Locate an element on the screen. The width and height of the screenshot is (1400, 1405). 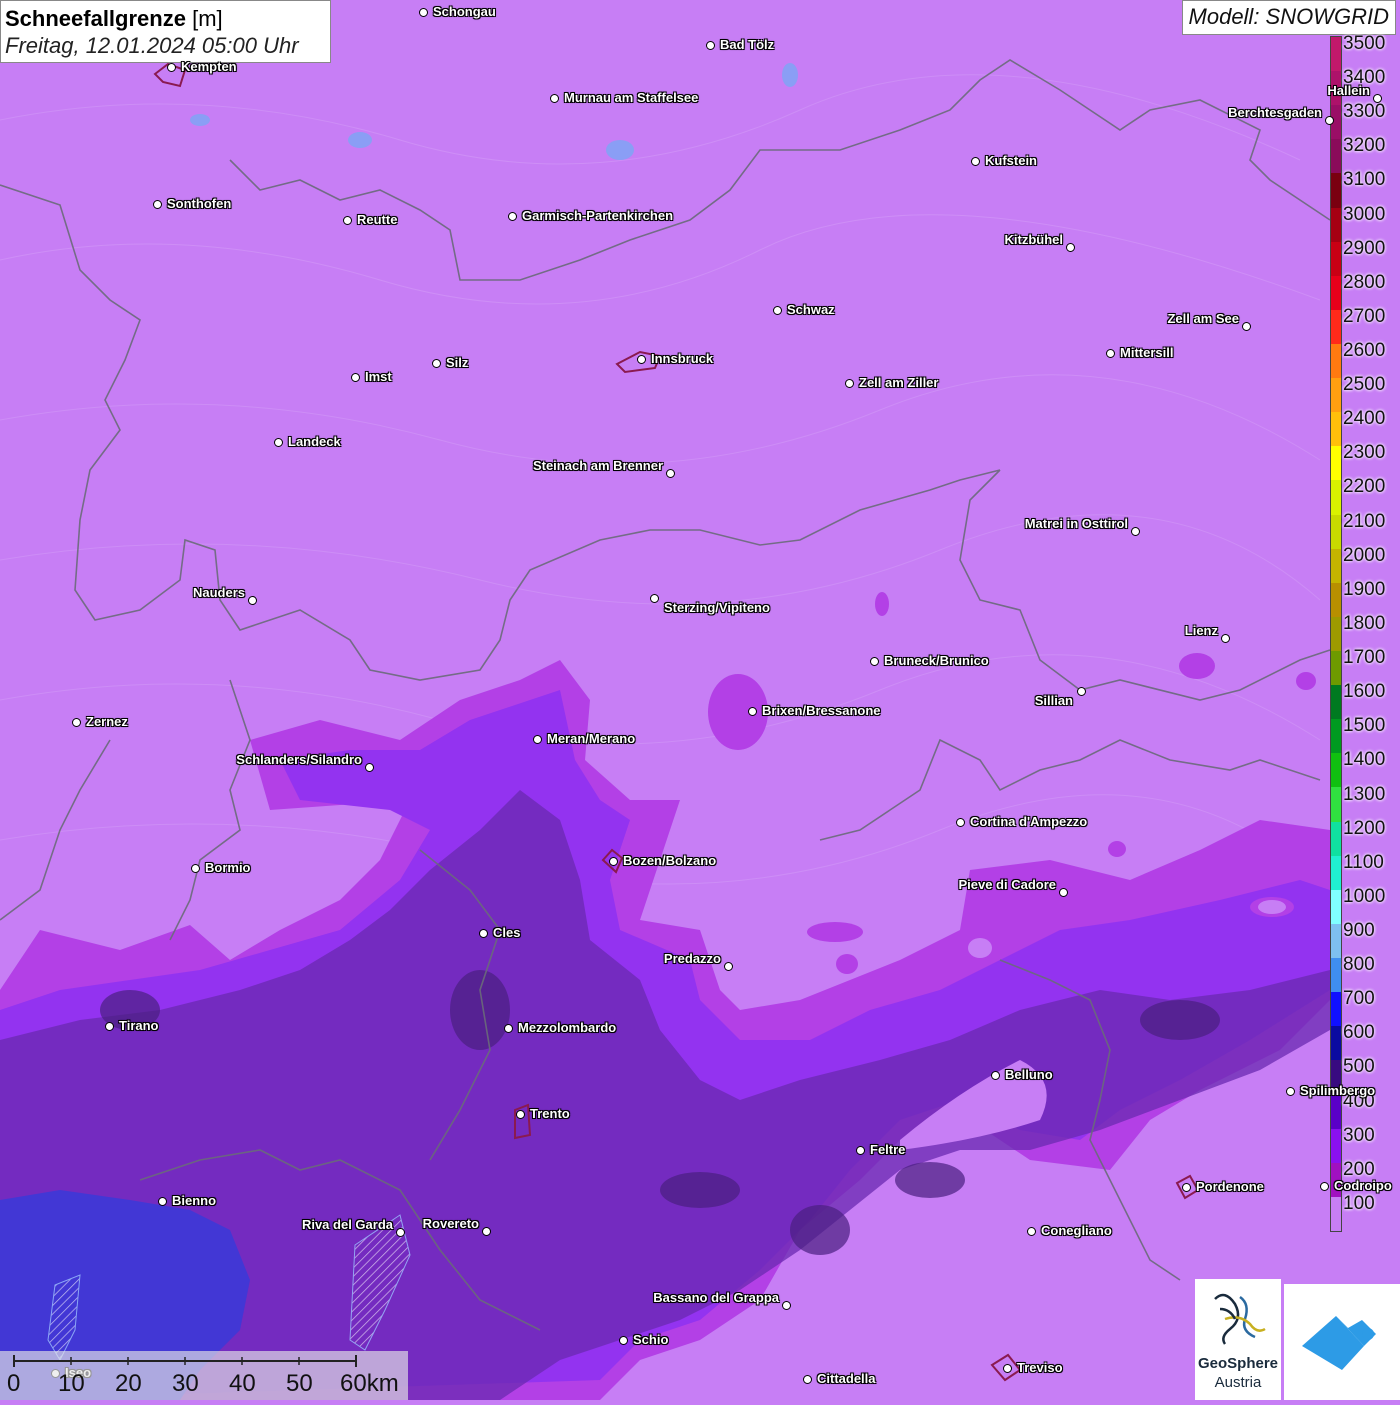
city-label: Bormio is located at coordinates (228, 867).